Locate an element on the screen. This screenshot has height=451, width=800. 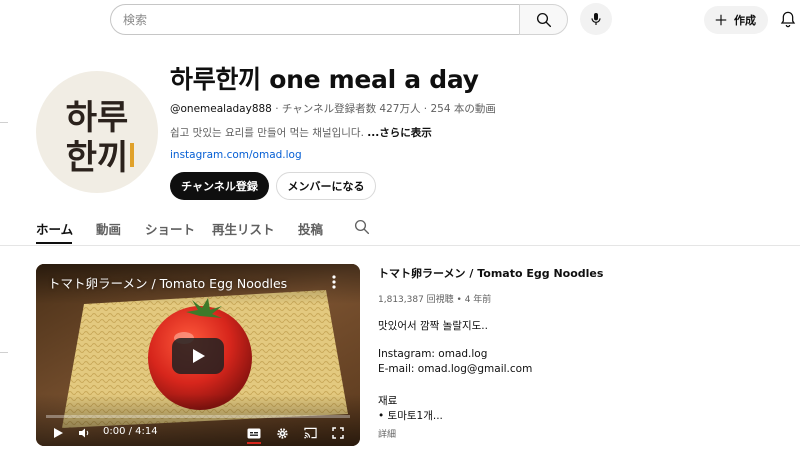
create-button: 作成 is located at coordinates (736, 20).